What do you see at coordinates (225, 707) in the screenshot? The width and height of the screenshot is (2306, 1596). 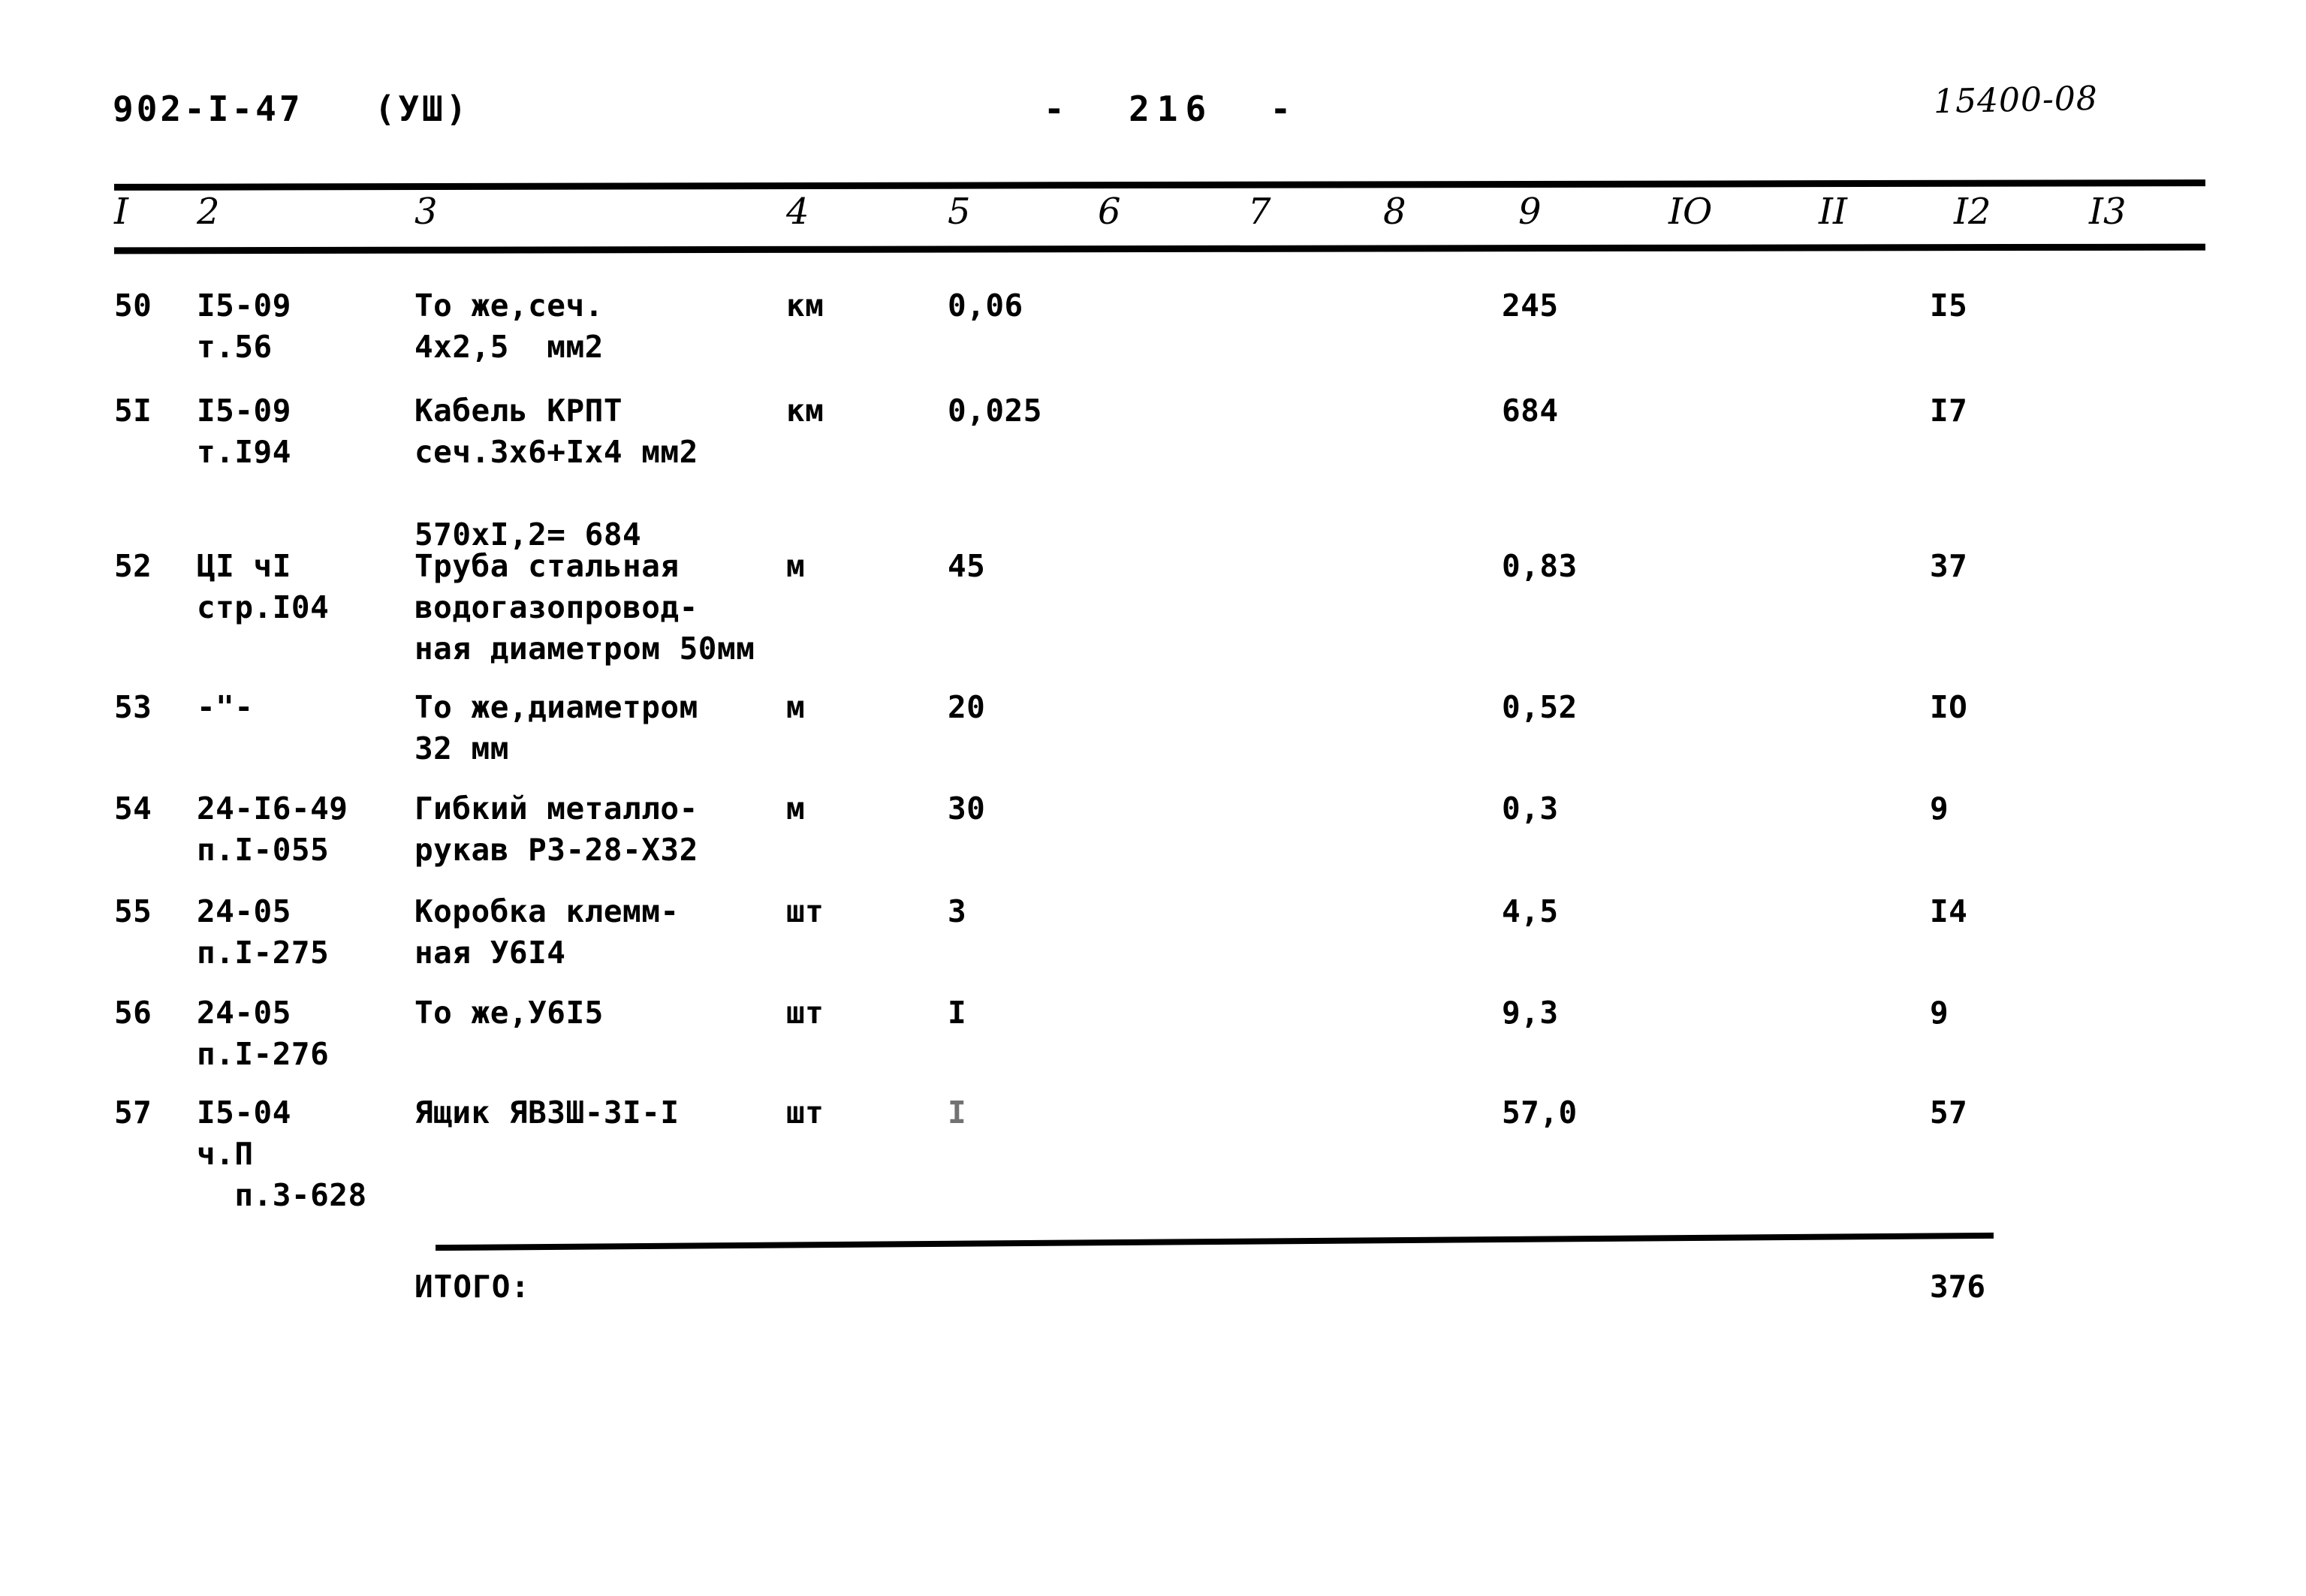 I see `row-code: -"-` at bounding box center [225, 707].